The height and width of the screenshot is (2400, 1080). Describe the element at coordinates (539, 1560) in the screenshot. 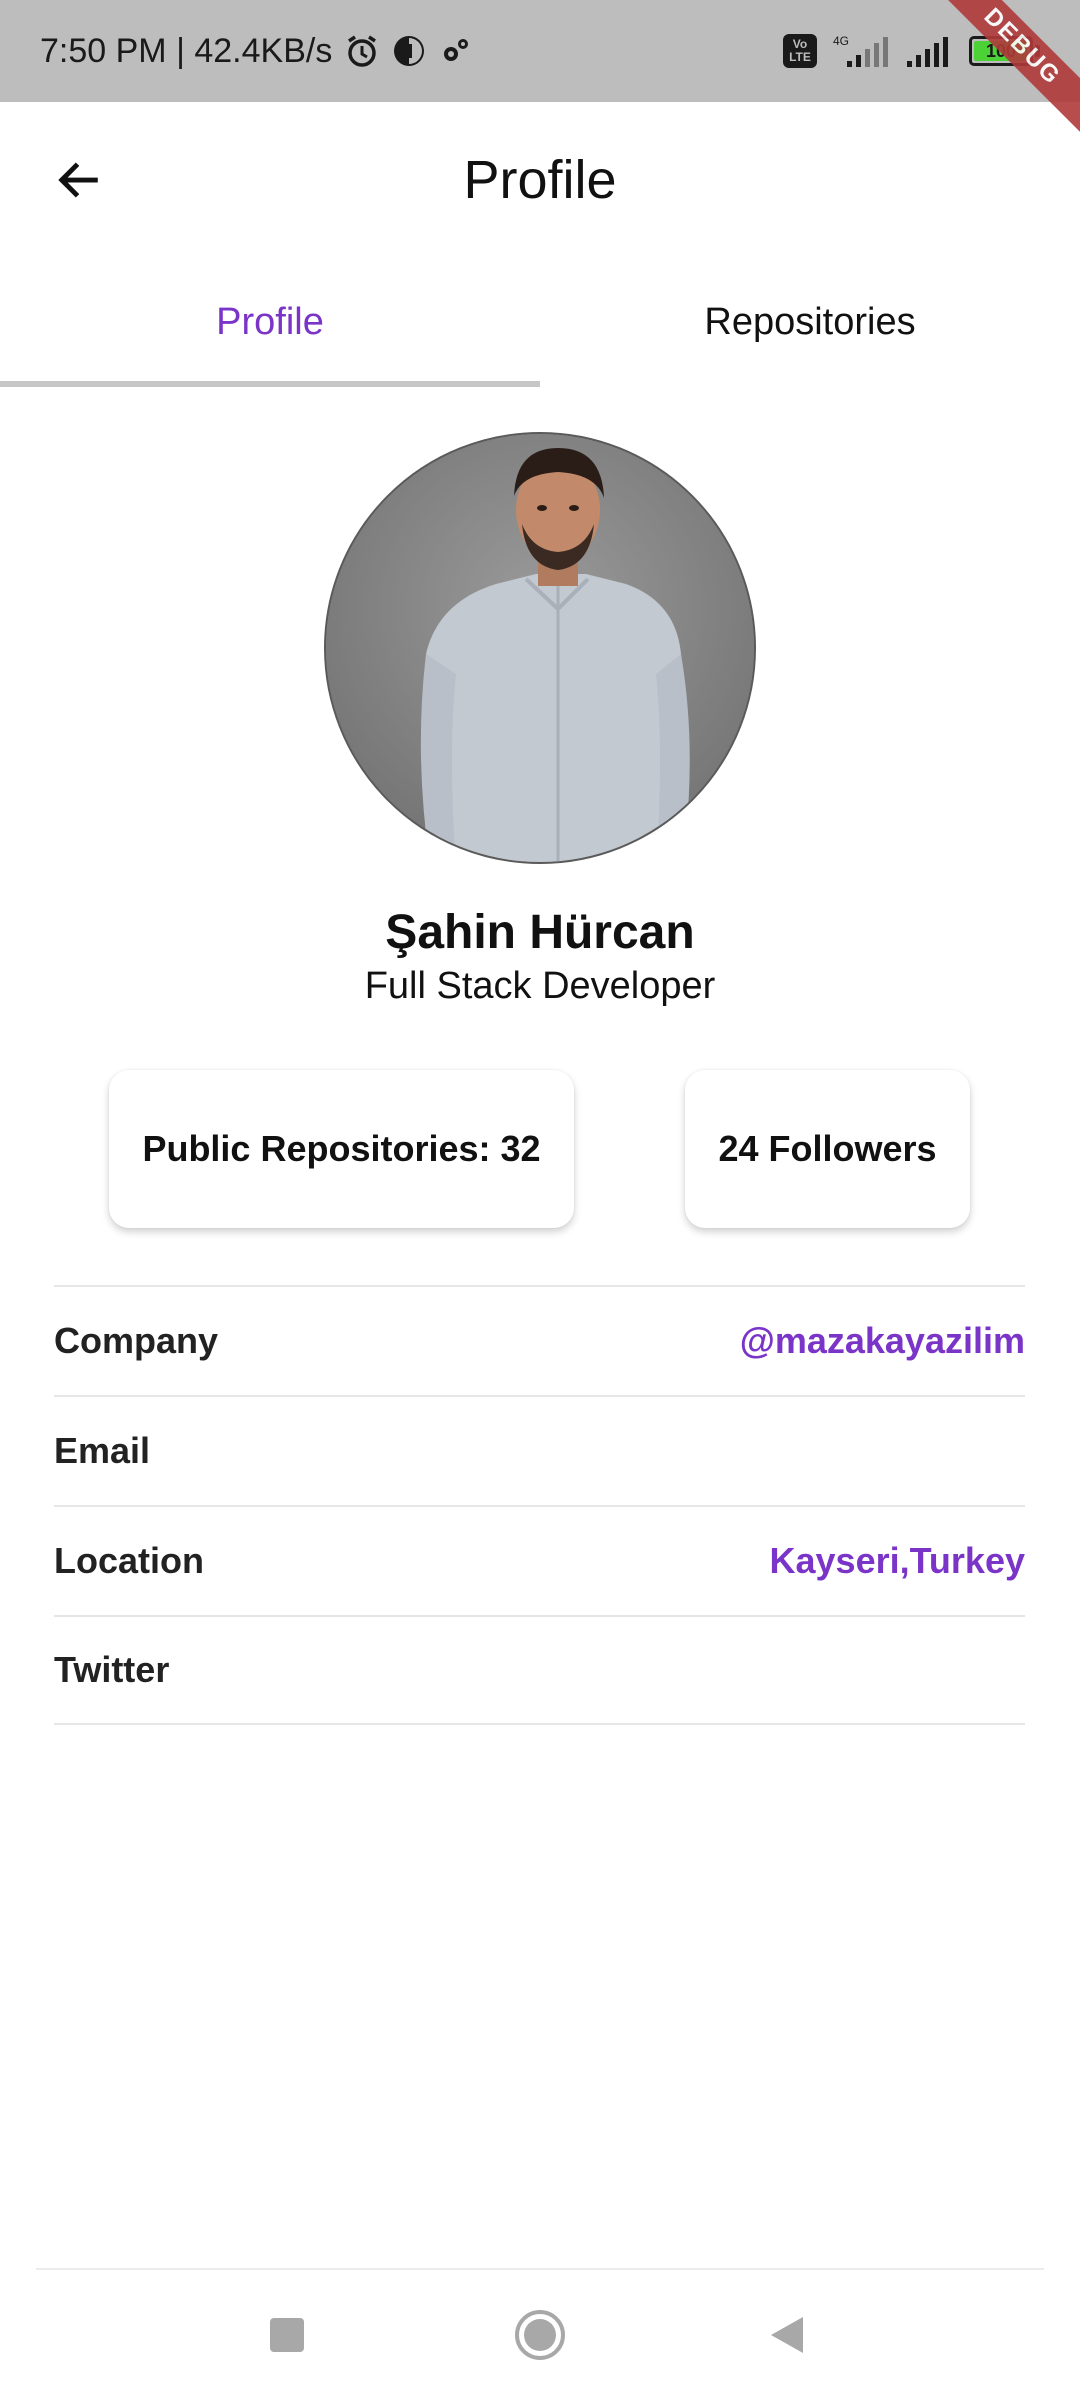

I see `info-row-location: Location Kayseri,Turkey` at that location.